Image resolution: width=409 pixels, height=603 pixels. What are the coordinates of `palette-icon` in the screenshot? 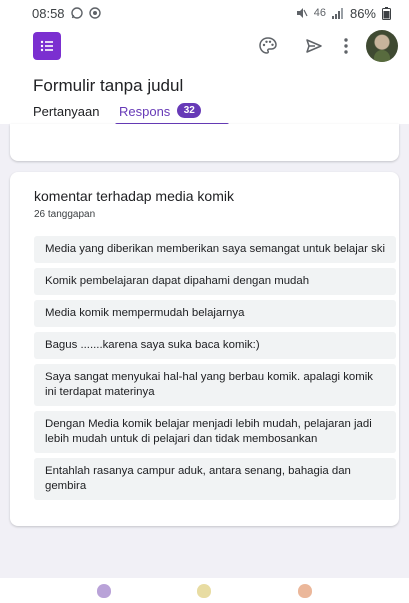 It's located at (268, 46).